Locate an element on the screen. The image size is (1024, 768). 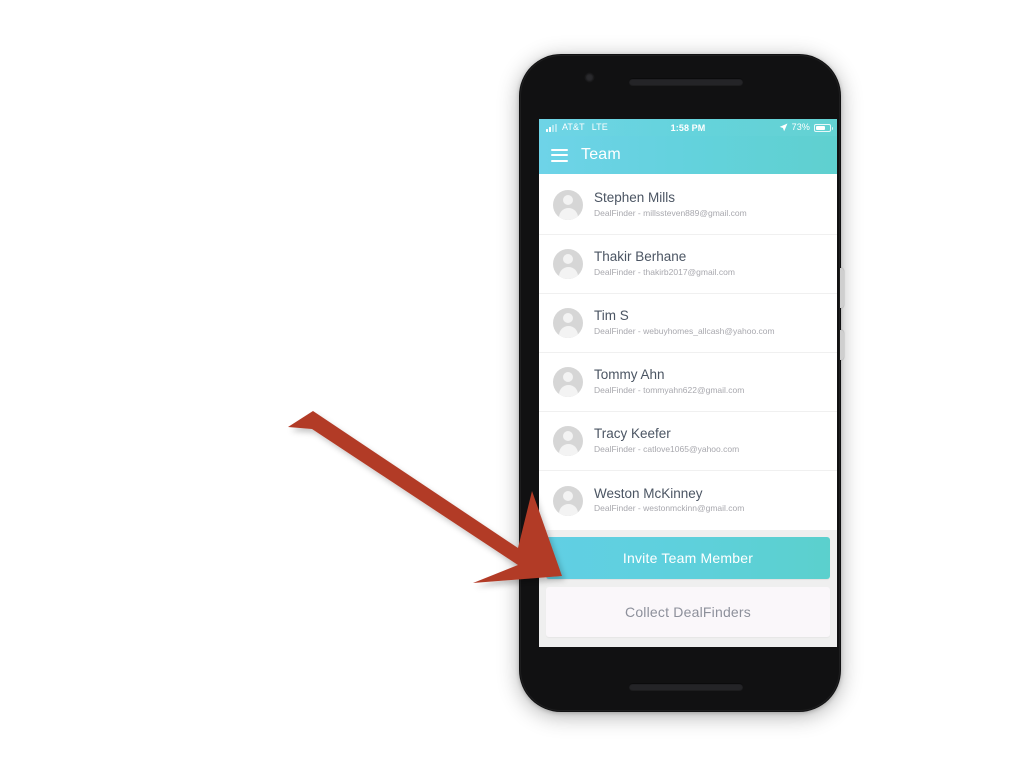
front-camera-icon is located at coordinates (589, 77).